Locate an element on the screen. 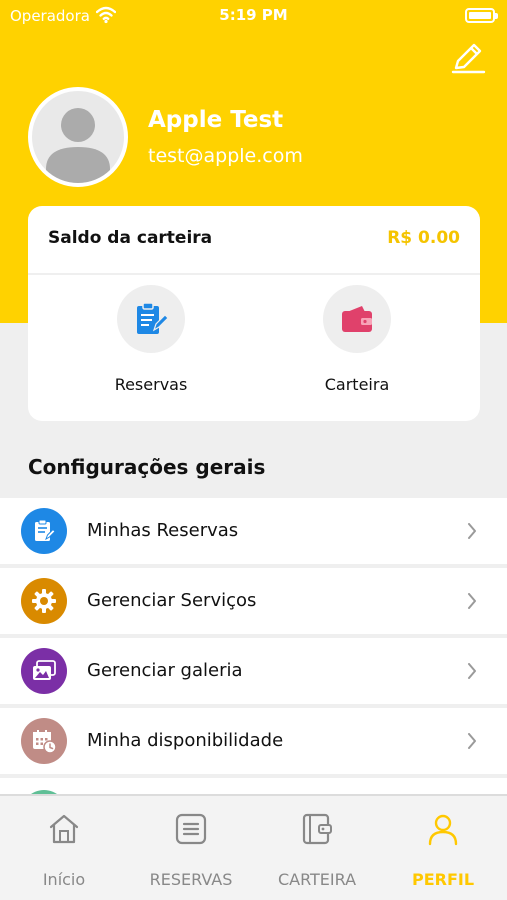 The height and width of the screenshot is (900, 507). pencil-icon is located at coordinates (468, 58).